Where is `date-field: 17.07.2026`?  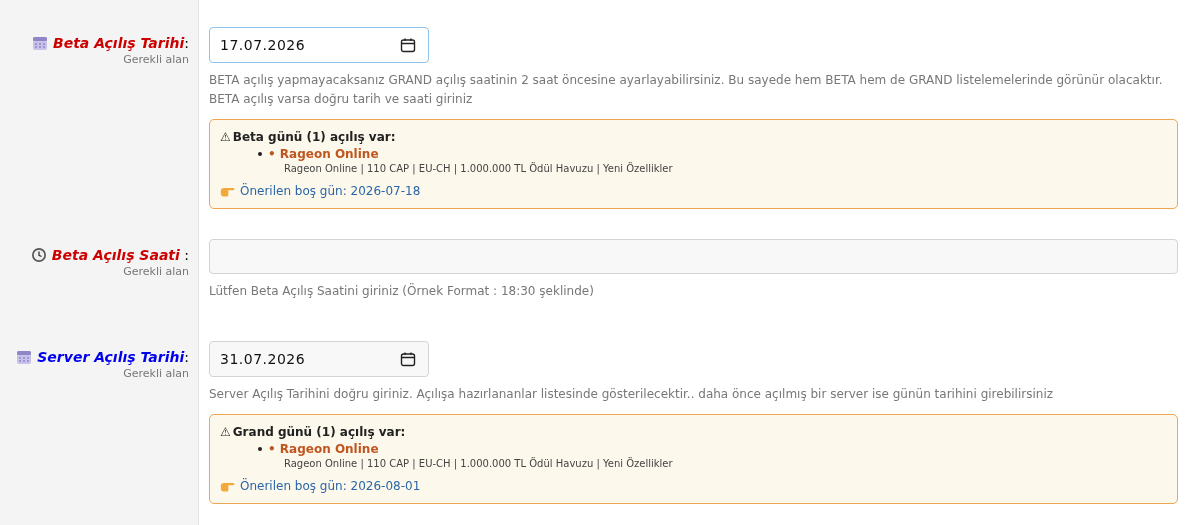 date-field: 17.07.2026 is located at coordinates (319, 45).